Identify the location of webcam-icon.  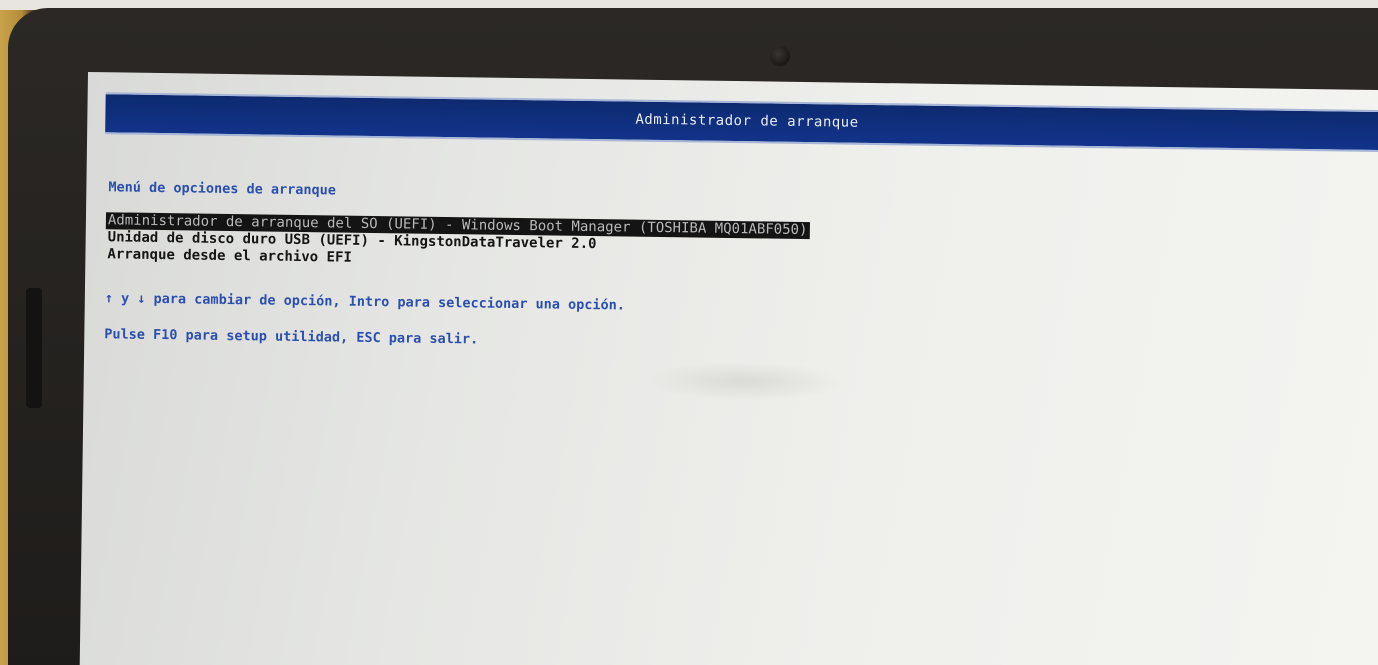
(780, 56).